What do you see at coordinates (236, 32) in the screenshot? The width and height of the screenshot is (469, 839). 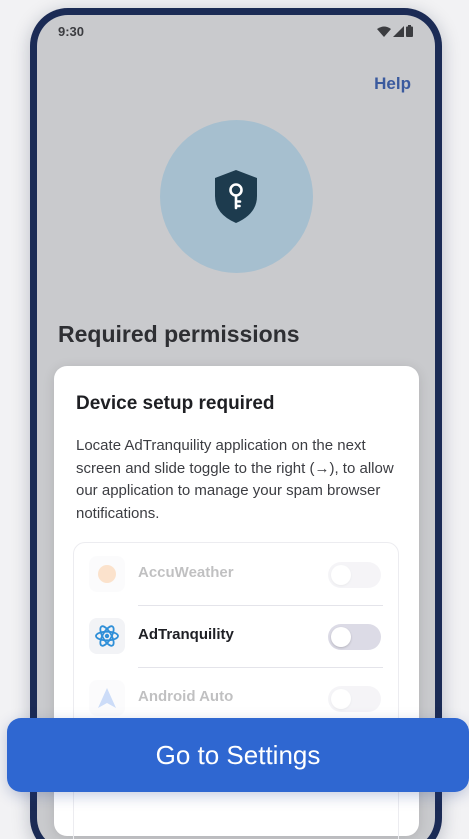 I see `status-bar: 9:30` at bounding box center [236, 32].